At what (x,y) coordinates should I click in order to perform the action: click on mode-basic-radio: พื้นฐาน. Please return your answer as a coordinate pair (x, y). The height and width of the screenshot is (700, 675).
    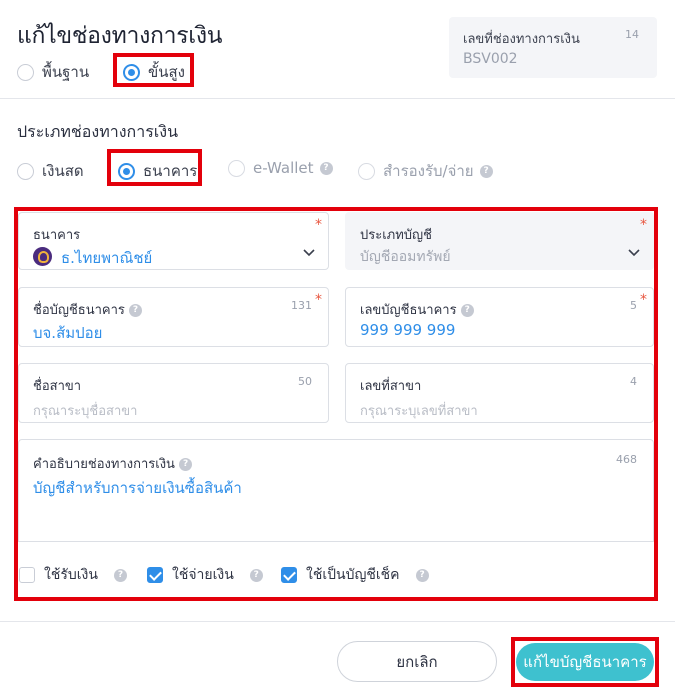
    Looking at the image, I should click on (53, 72).